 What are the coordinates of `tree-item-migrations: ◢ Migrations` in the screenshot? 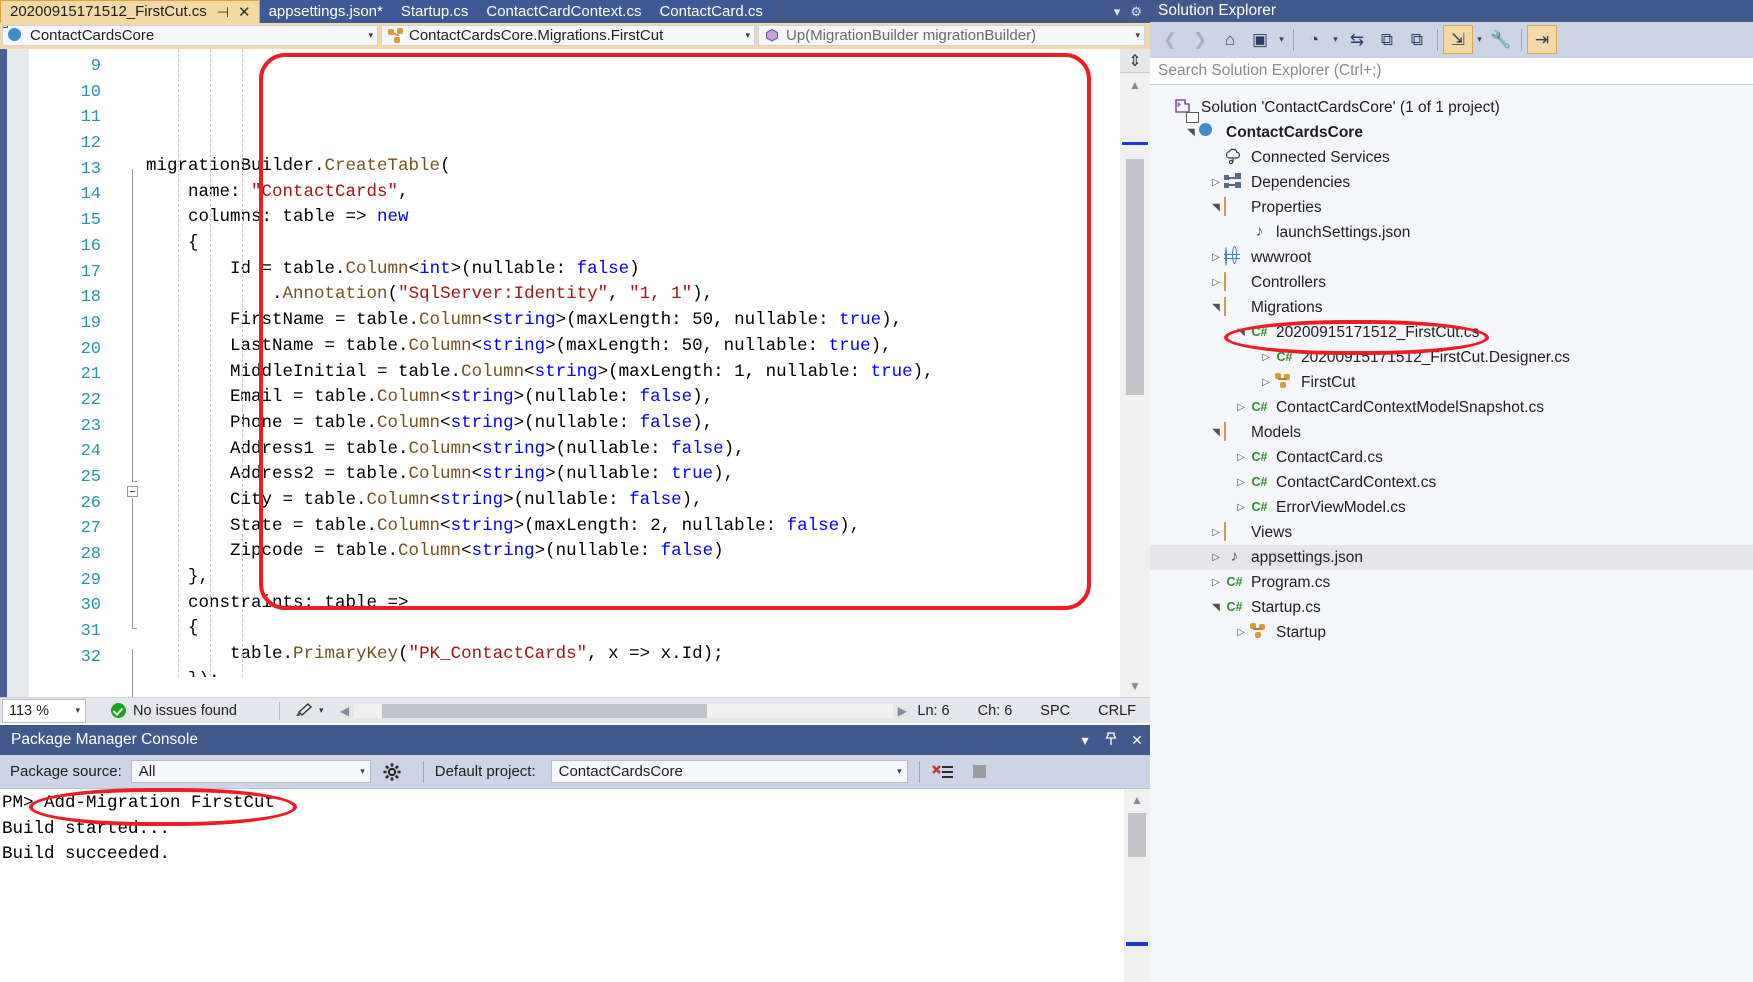 It's located at (1451, 307).